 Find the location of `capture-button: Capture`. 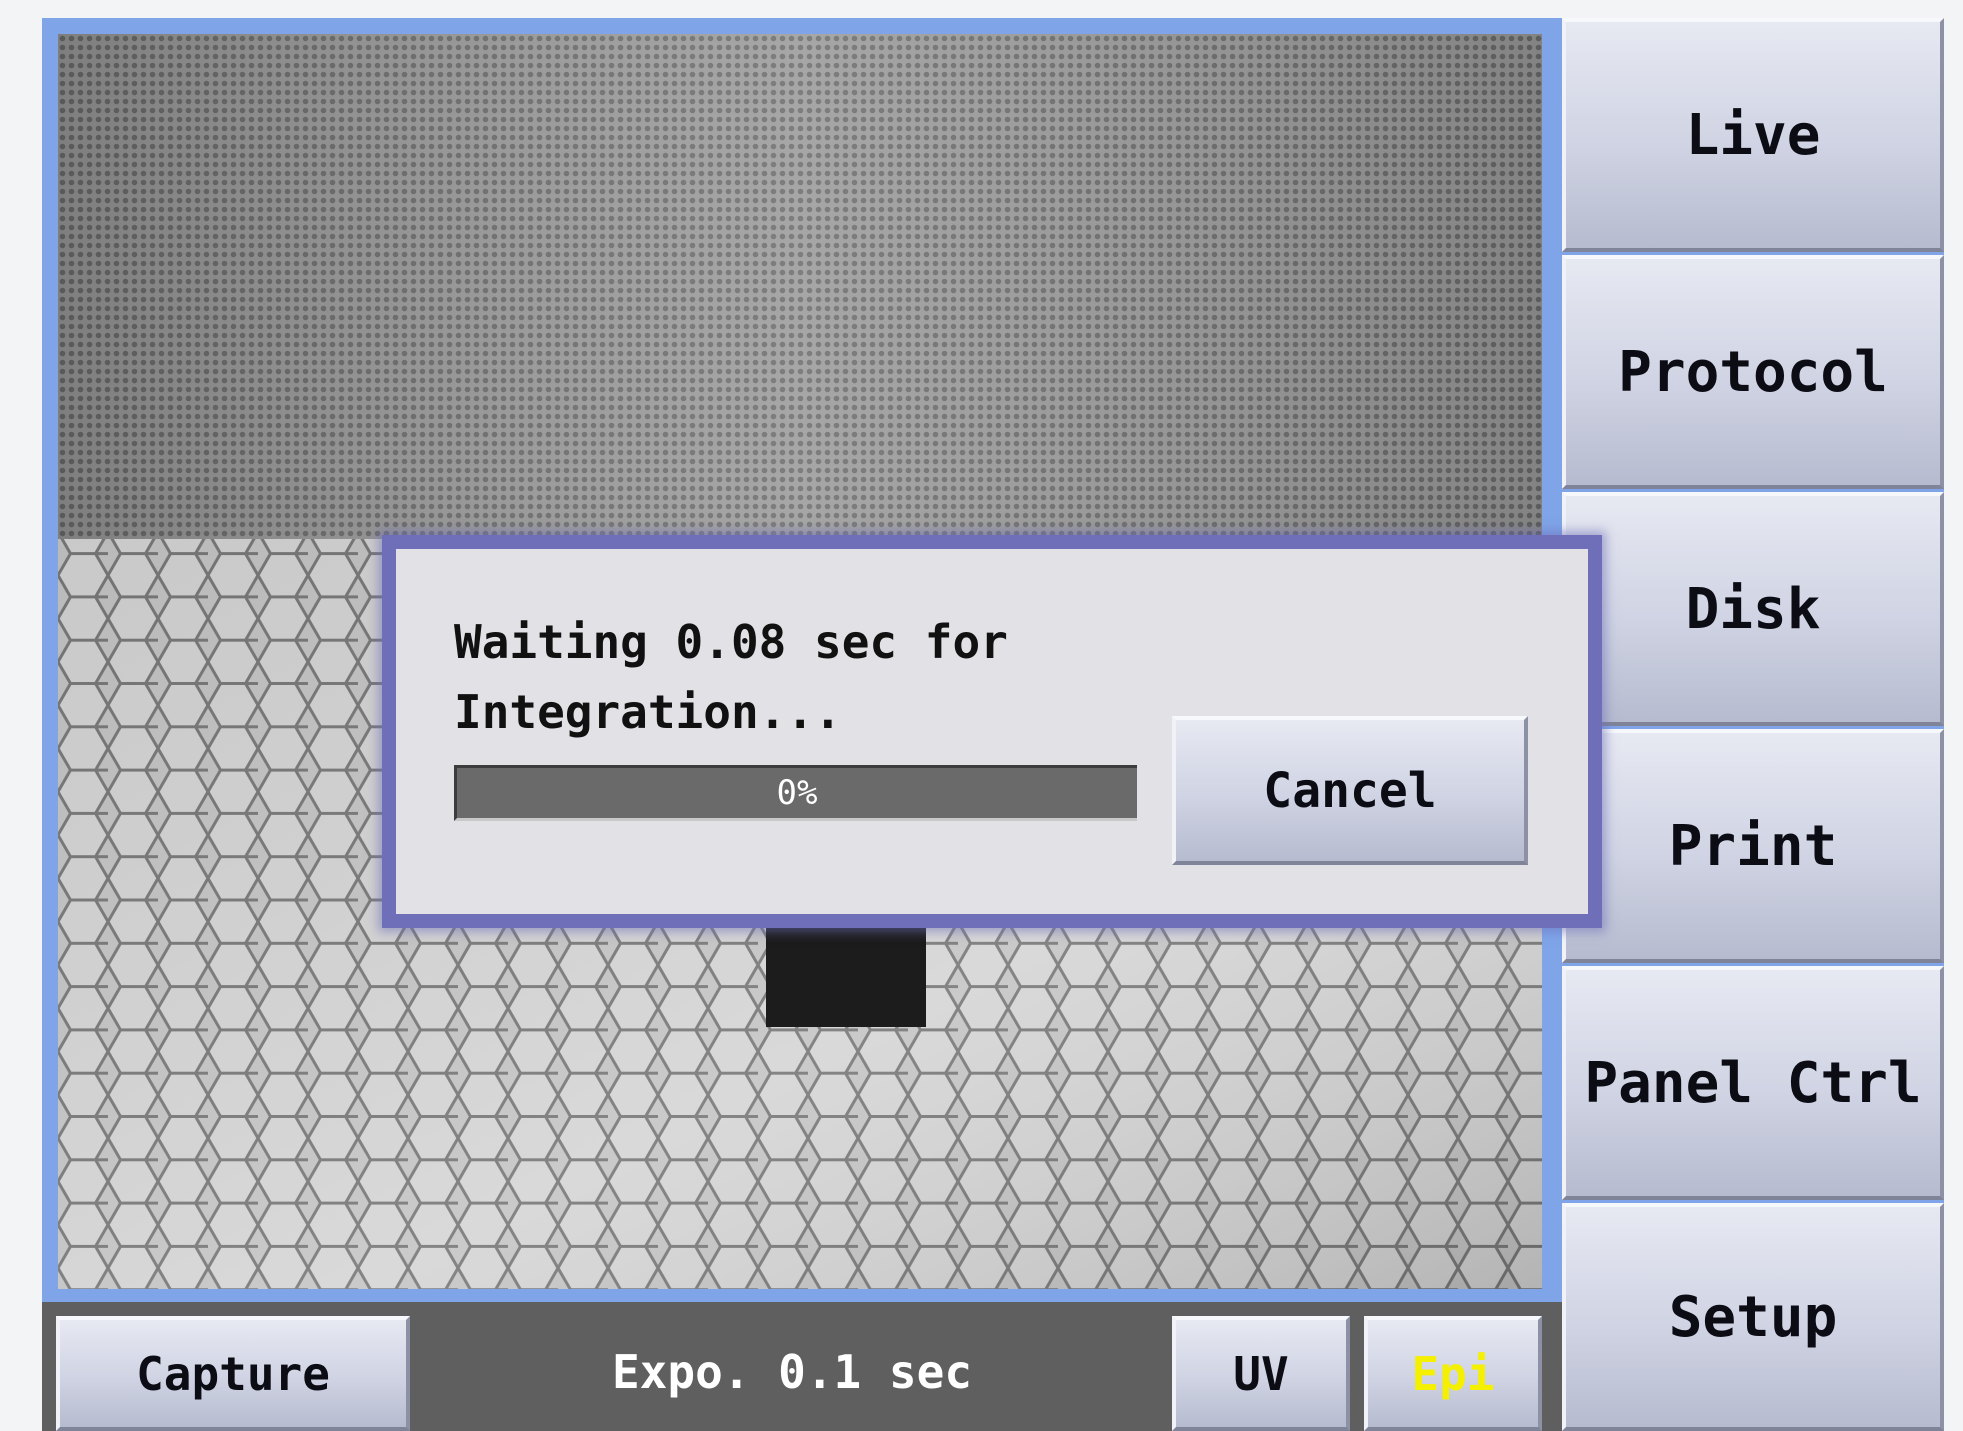

capture-button: Capture is located at coordinates (233, 1373).